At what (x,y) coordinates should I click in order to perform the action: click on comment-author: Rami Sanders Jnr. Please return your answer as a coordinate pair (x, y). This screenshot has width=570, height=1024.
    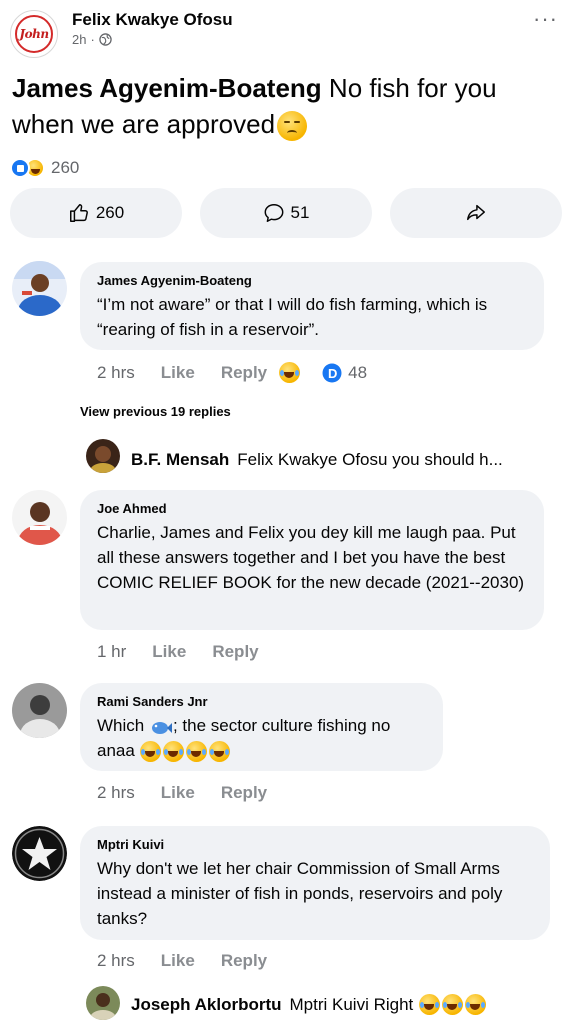
    Looking at the image, I should click on (262, 702).